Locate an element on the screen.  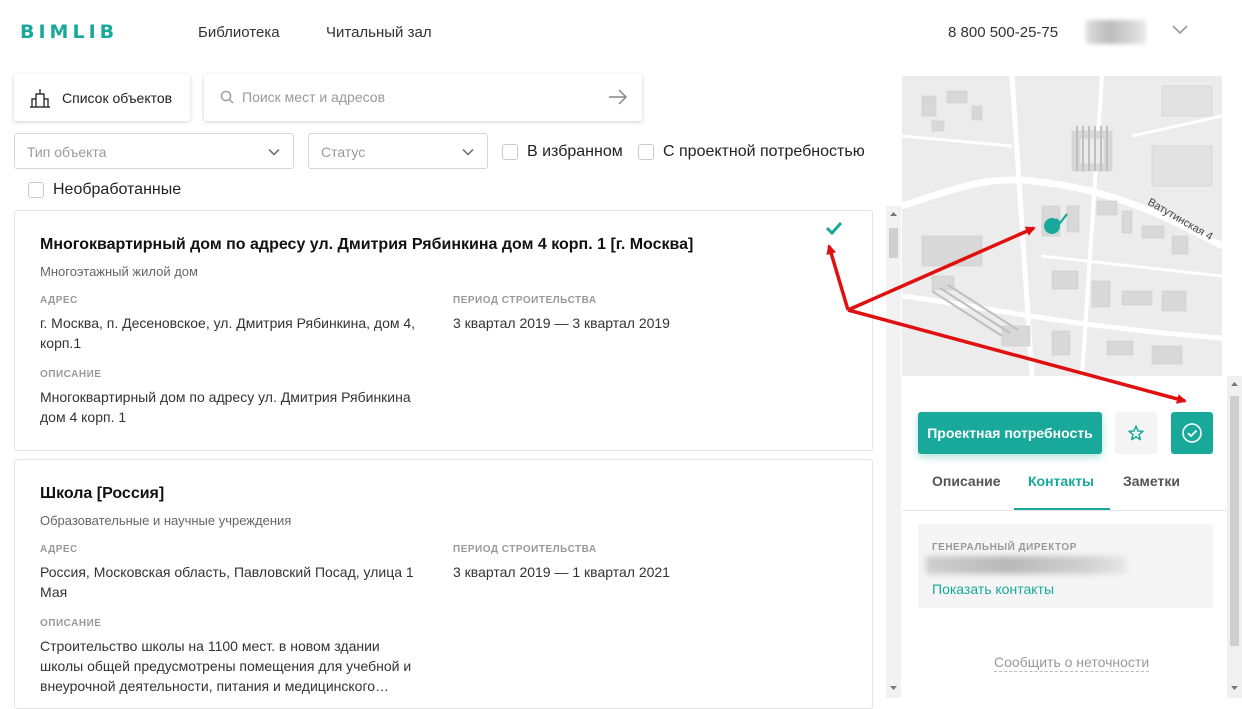
period-value: 3 квартал 2019 — 3 квартал 2019 is located at coordinates (561, 323).